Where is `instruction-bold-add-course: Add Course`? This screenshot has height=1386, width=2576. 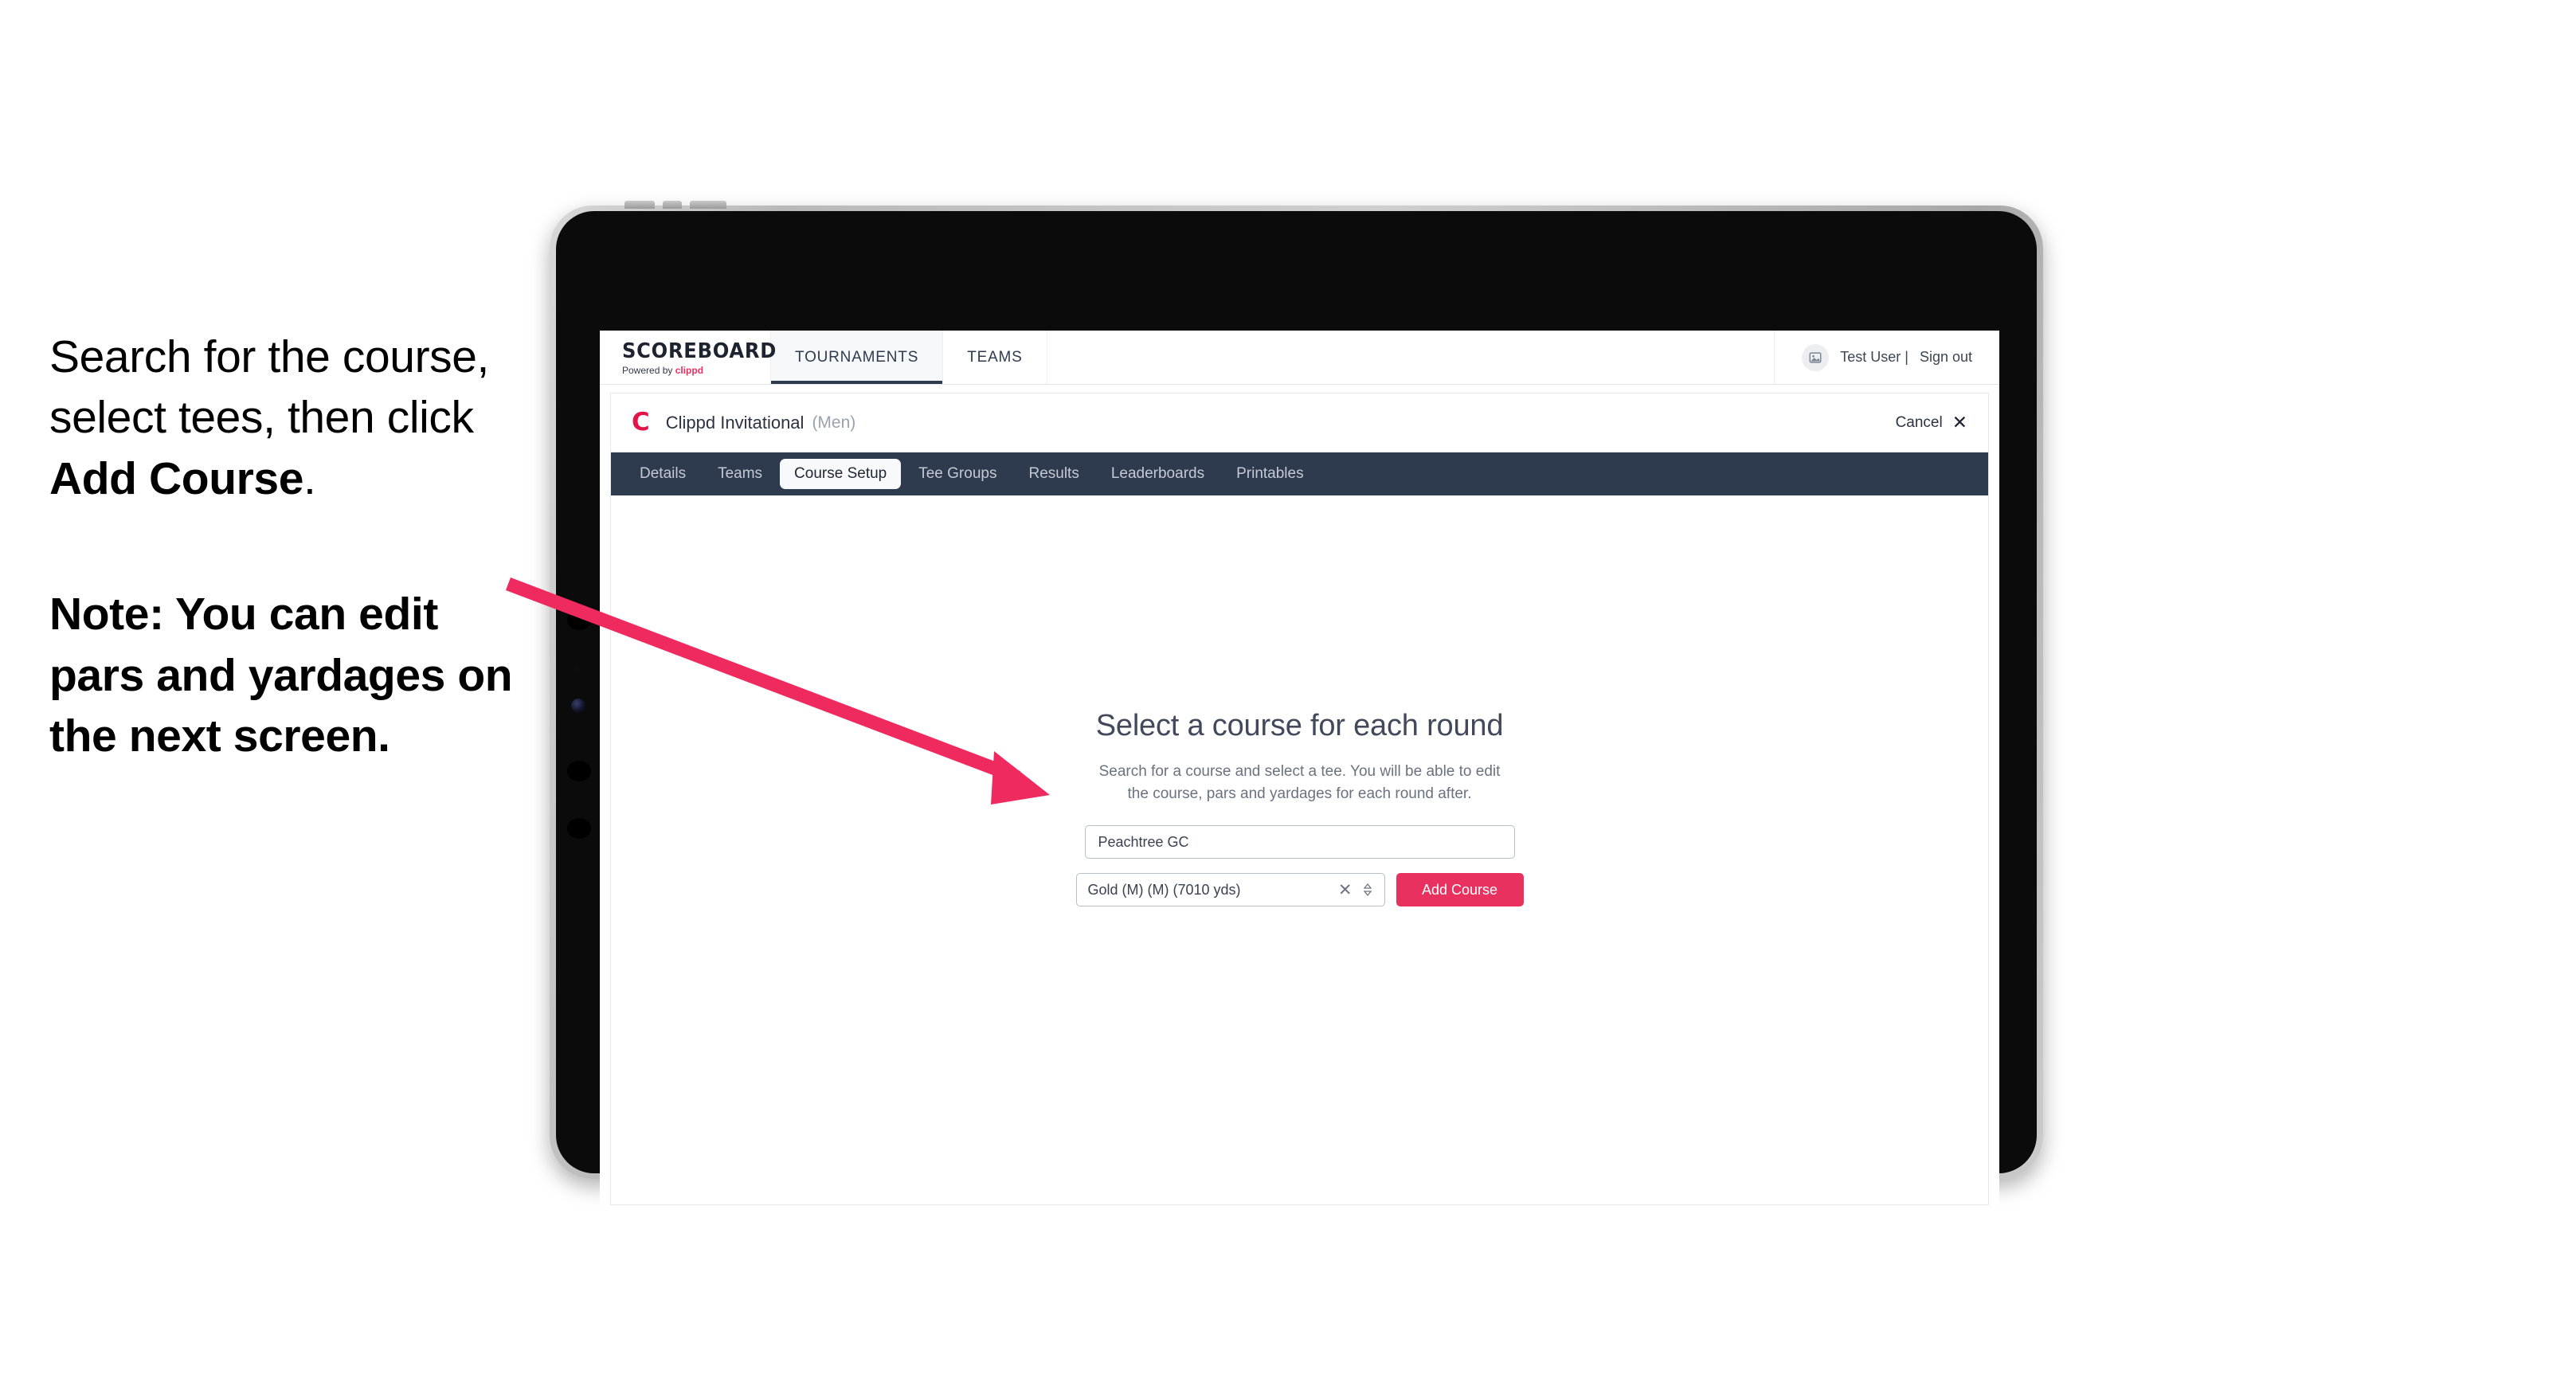 instruction-bold-add-course: Add Course is located at coordinates (176, 478).